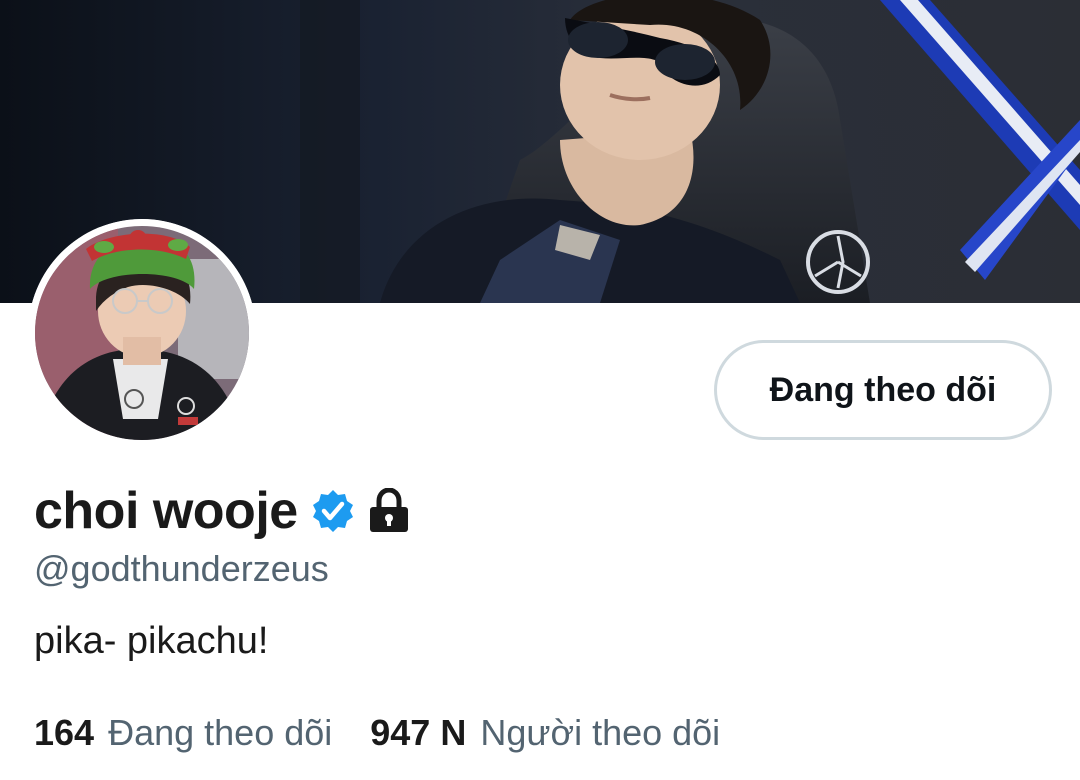 The image size is (1080, 780). What do you see at coordinates (389, 510) in the screenshot?
I see `lock-icon` at bounding box center [389, 510].